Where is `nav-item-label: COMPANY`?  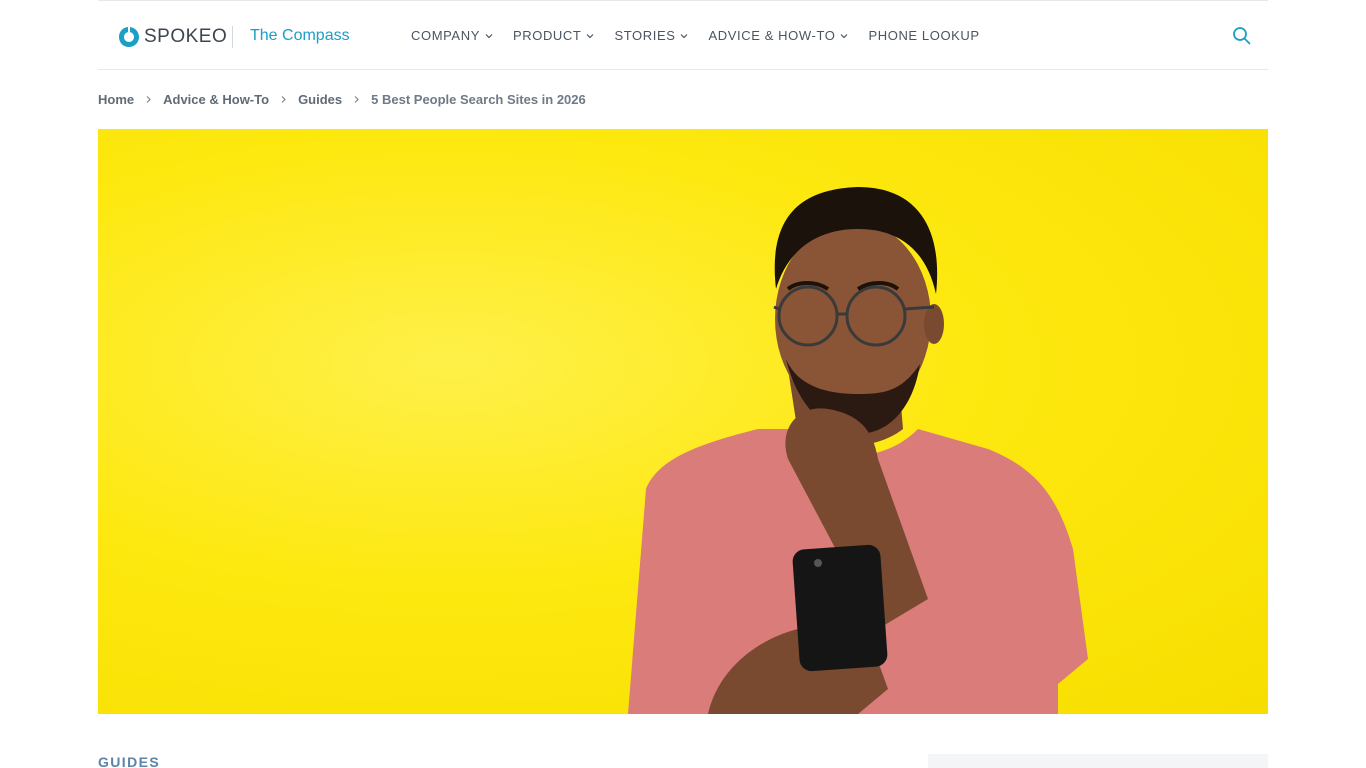 nav-item-label: COMPANY is located at coordinates (445, 35).